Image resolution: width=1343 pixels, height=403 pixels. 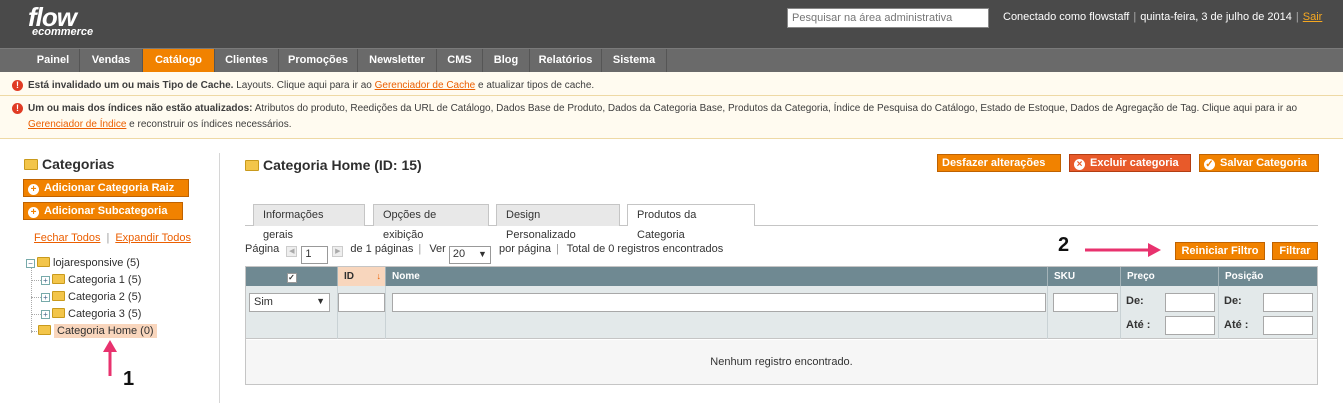 I want to click on annotation-arrow-1-head, so click(x=110, y=346).